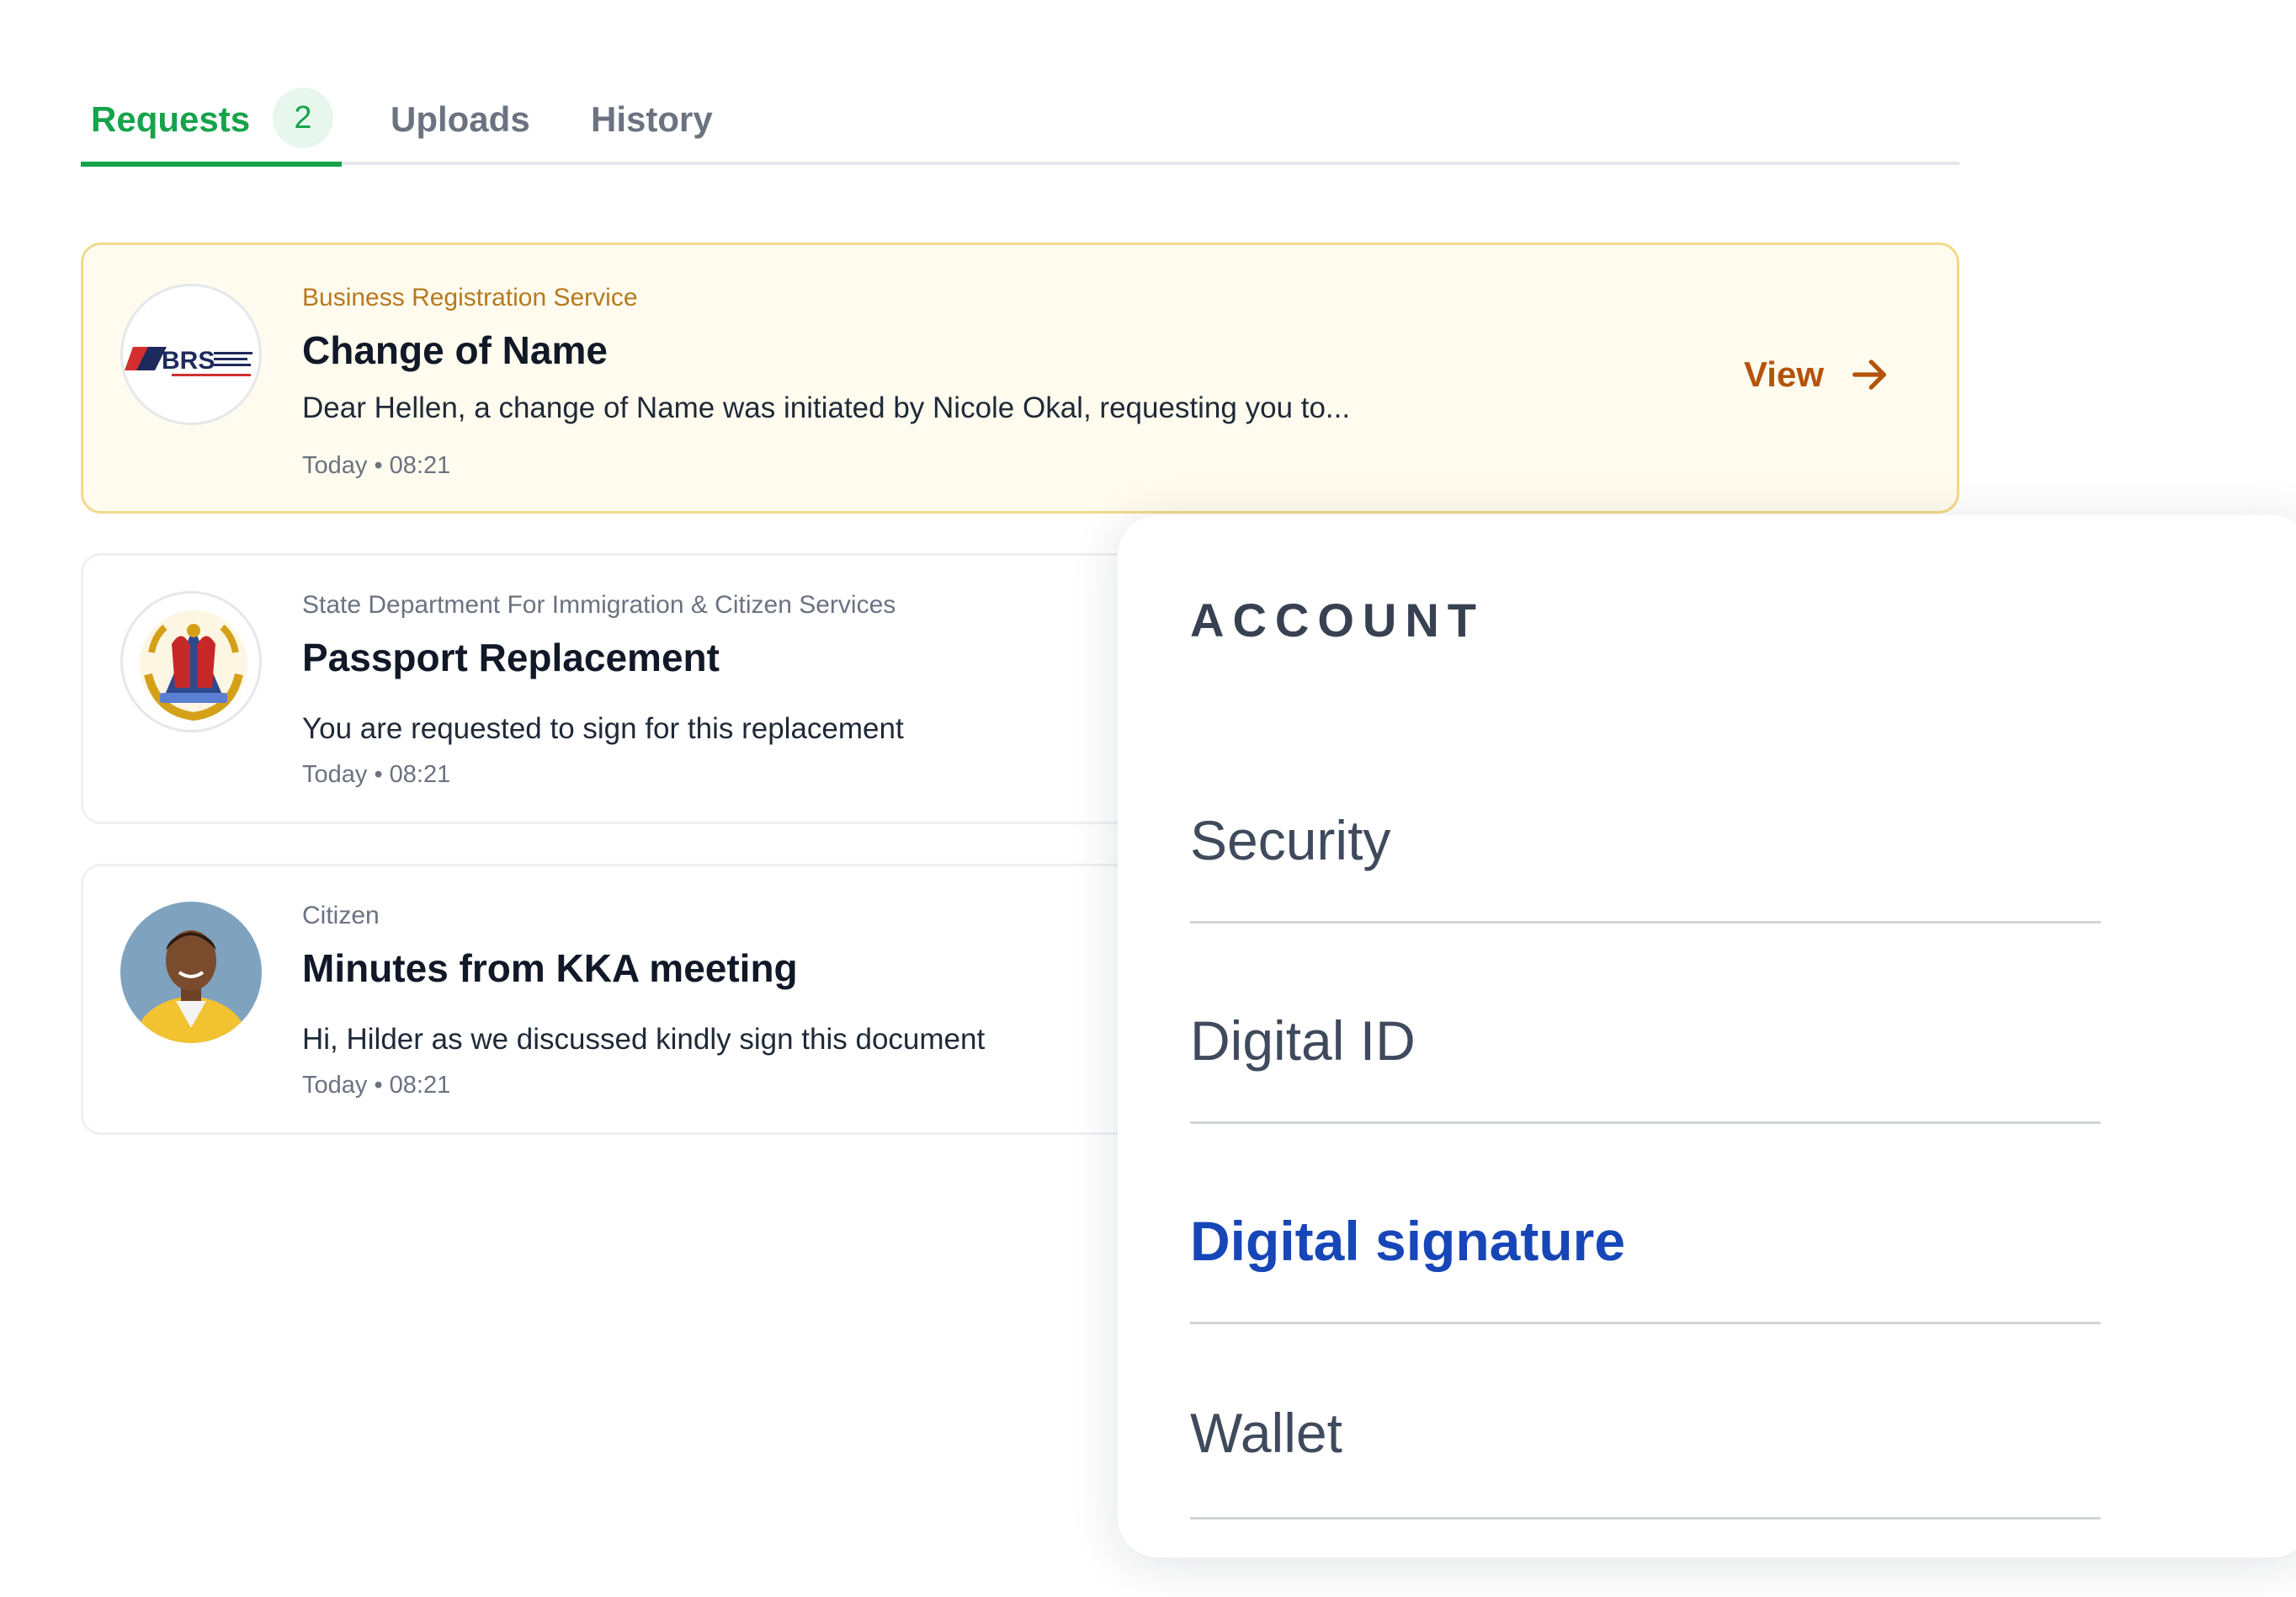  What do you see at coordinates (1645, 1058) in the screenshot?
I see `menu-item-digital-id: Digital ID` at bounding box center [1645, 1058].